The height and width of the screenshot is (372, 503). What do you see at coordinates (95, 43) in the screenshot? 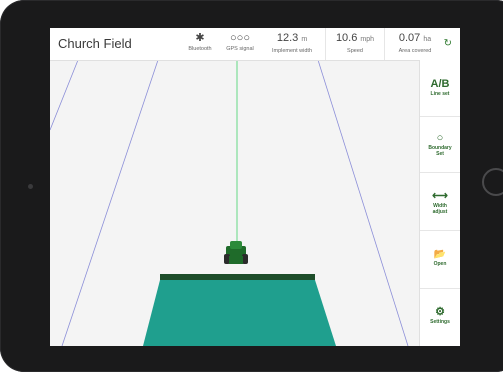
I see `field-title: Church Field` at bounding box center [95, 43].